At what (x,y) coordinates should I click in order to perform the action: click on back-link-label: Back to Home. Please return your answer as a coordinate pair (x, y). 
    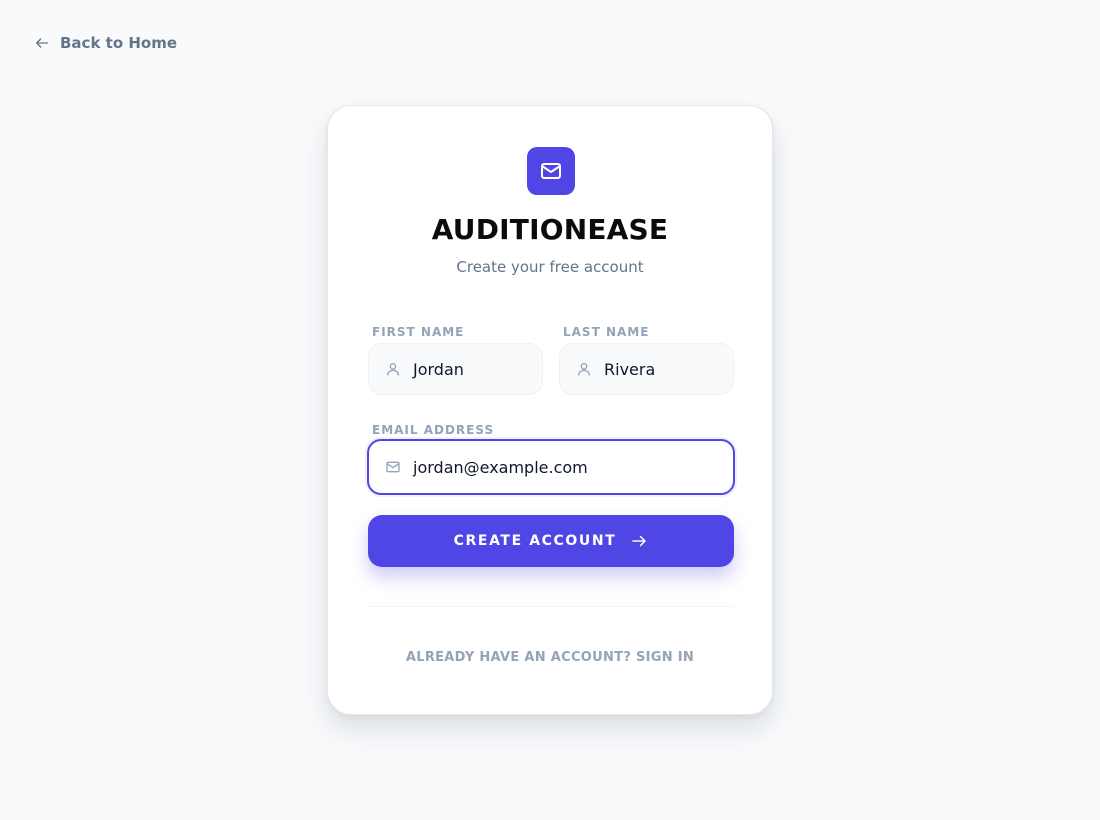
    Looking at the image, I should click on (119, 43).